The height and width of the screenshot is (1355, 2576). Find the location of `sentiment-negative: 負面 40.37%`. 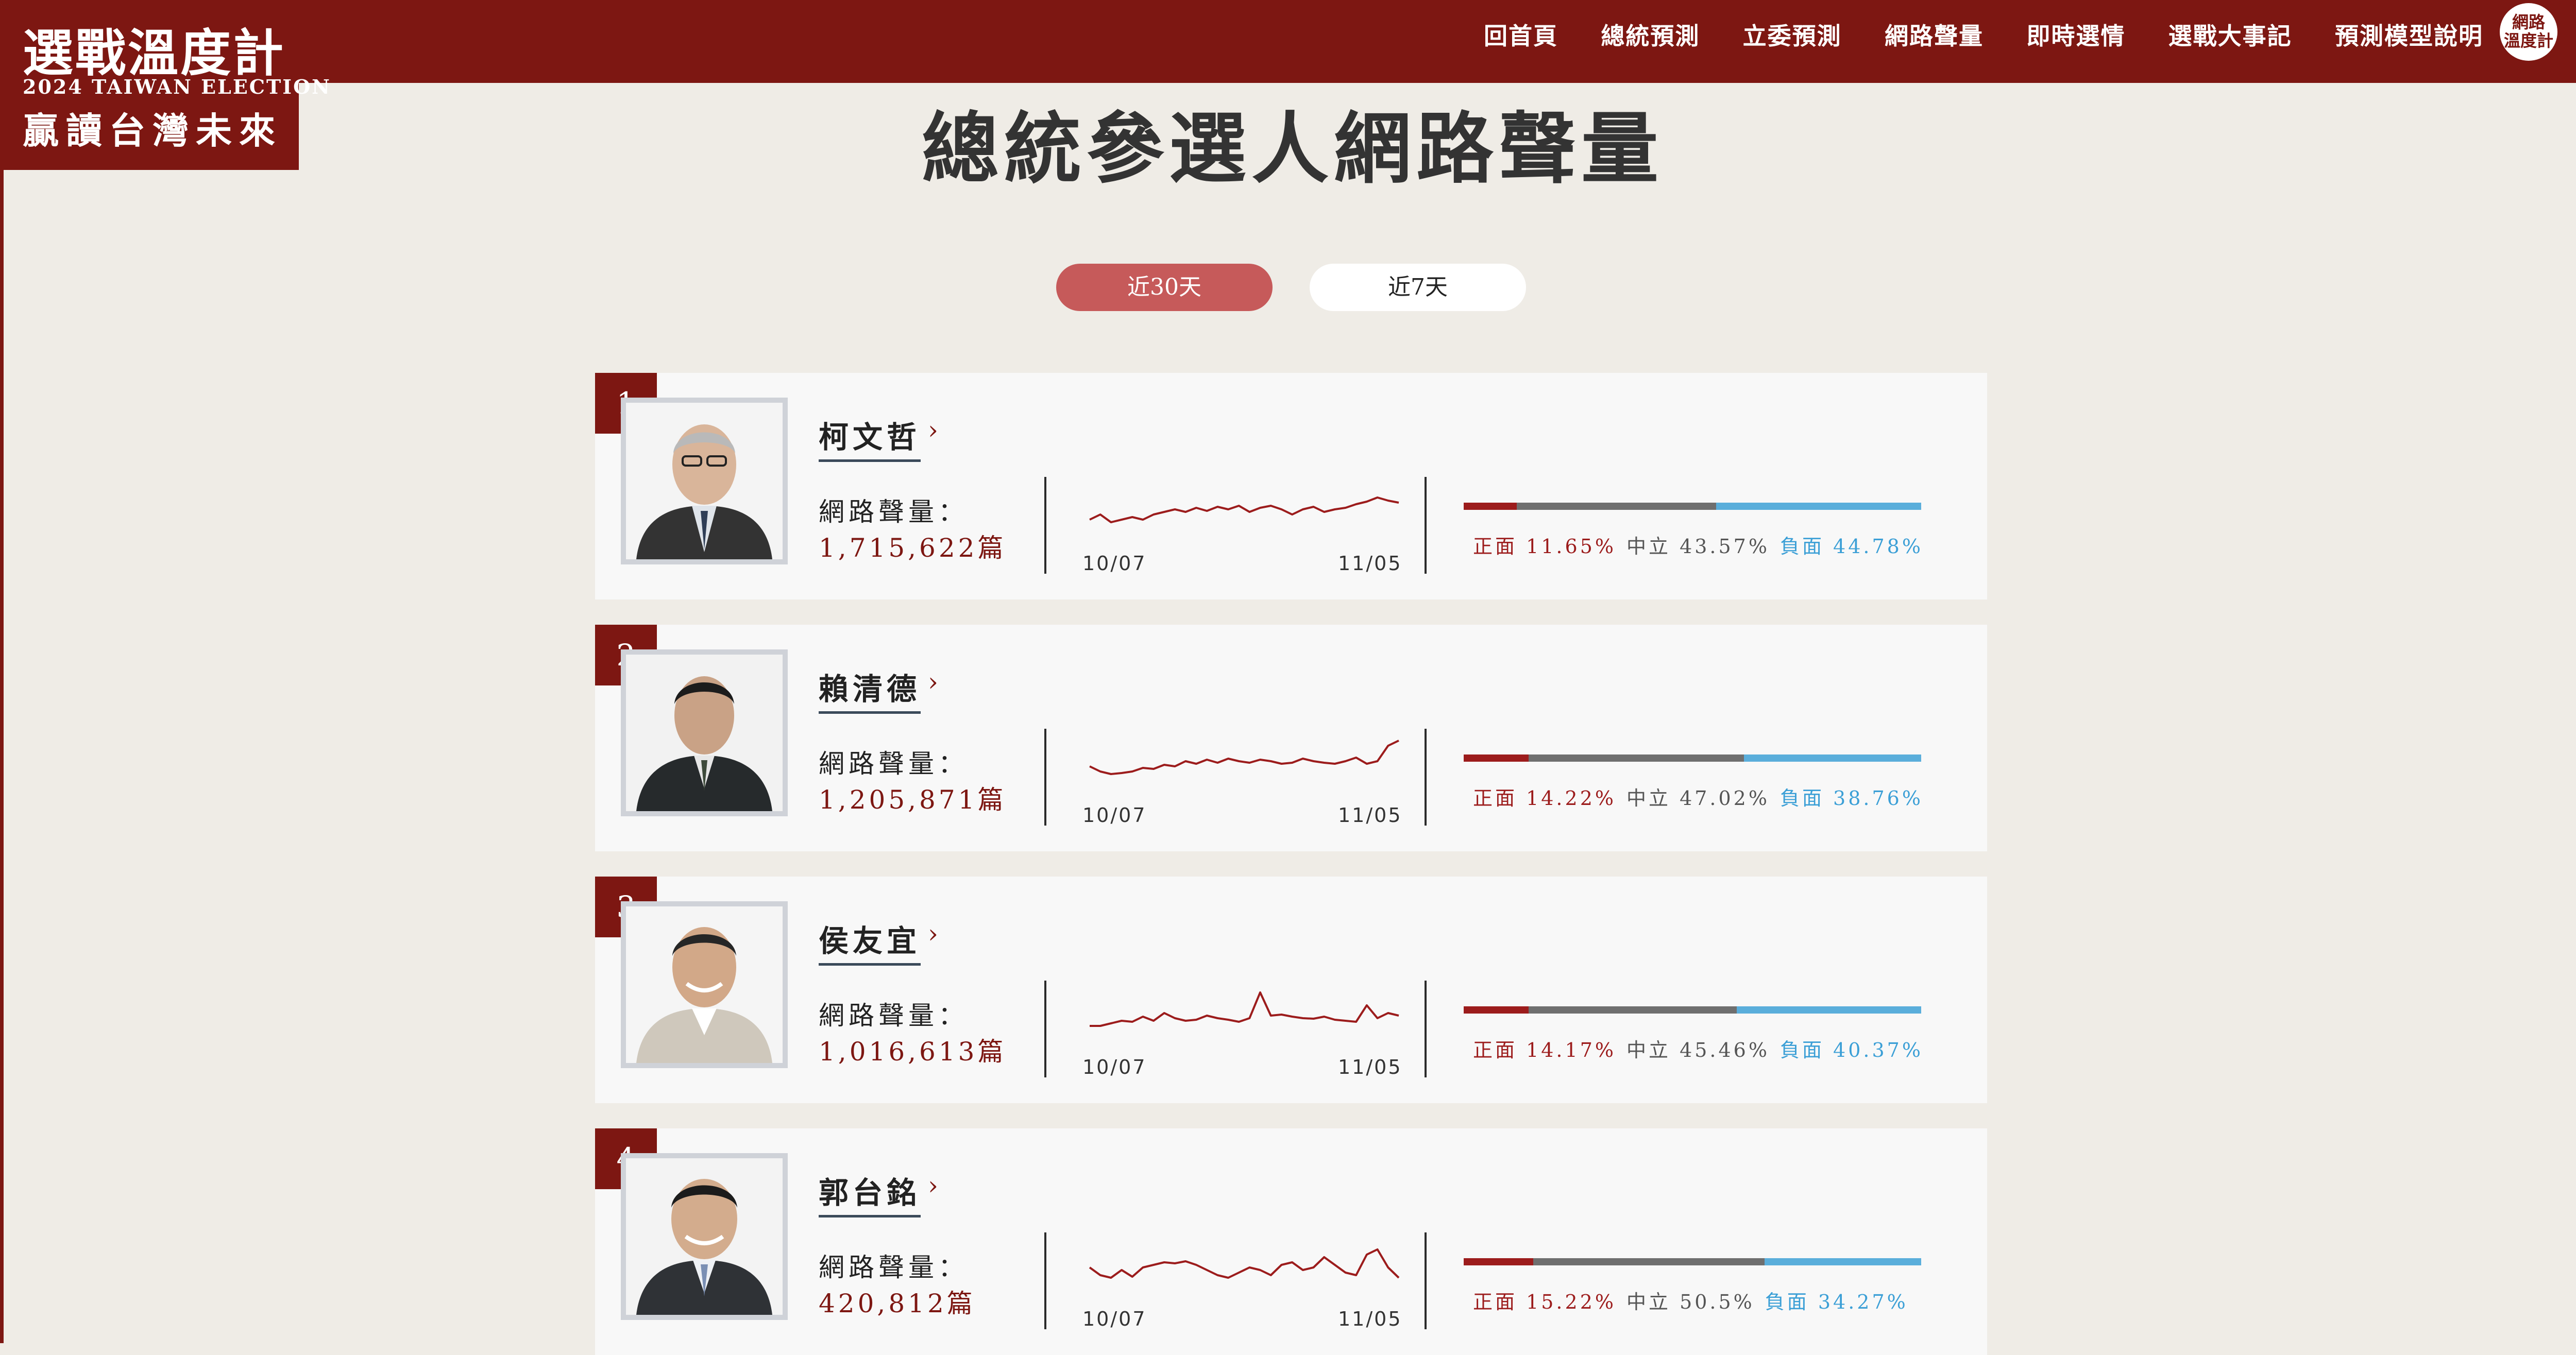

sentiment-negative: 負面 40.37% is located at coordinates (1851, 1050).